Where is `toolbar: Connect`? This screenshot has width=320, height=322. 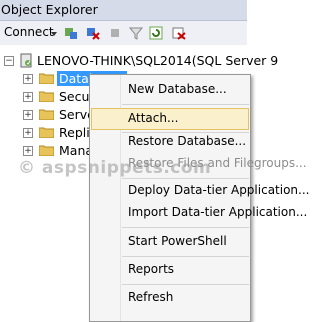
toolbar: Connect is located at coordinates (123, 33).